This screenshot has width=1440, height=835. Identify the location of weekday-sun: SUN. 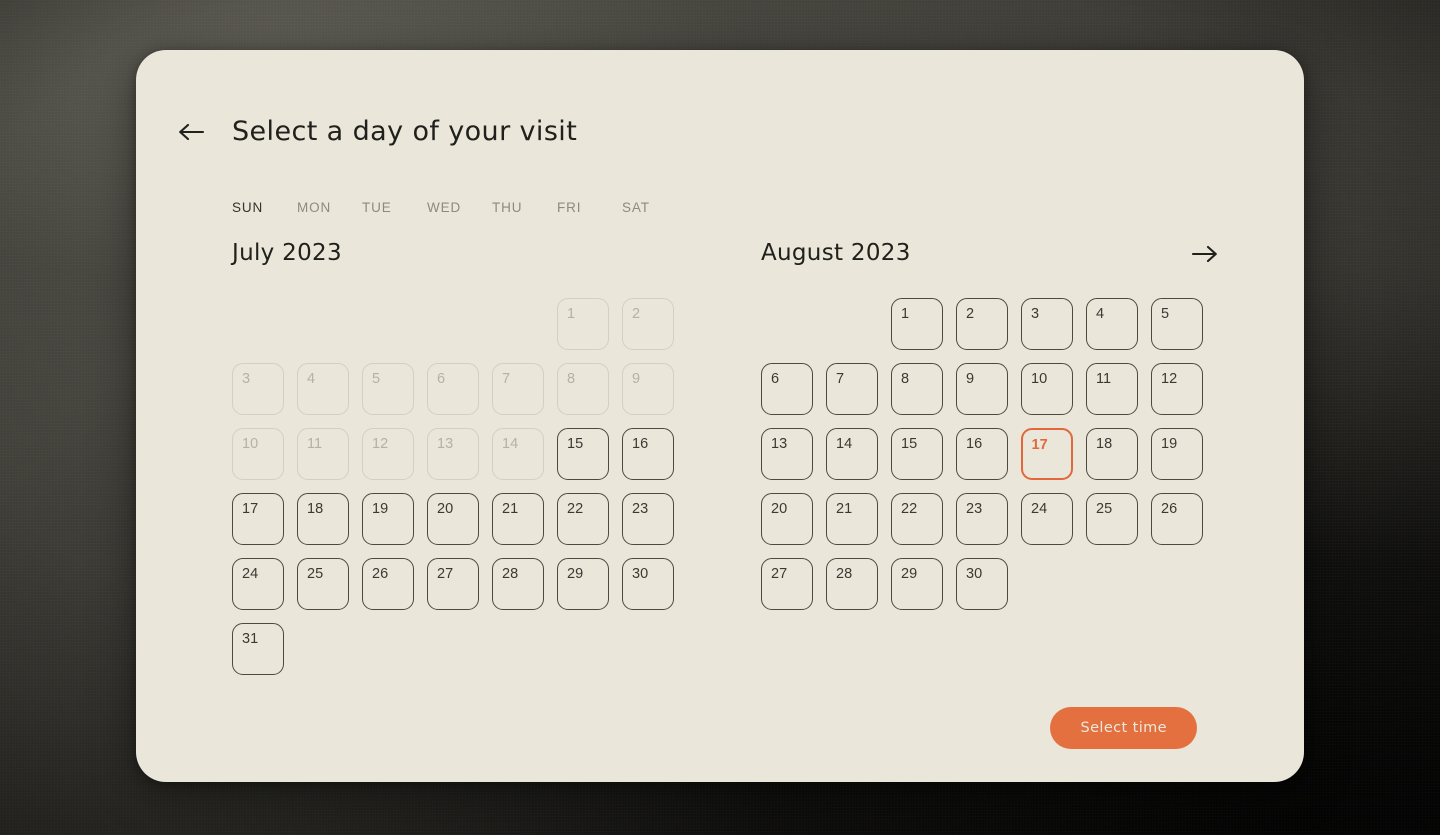
(248, 207).